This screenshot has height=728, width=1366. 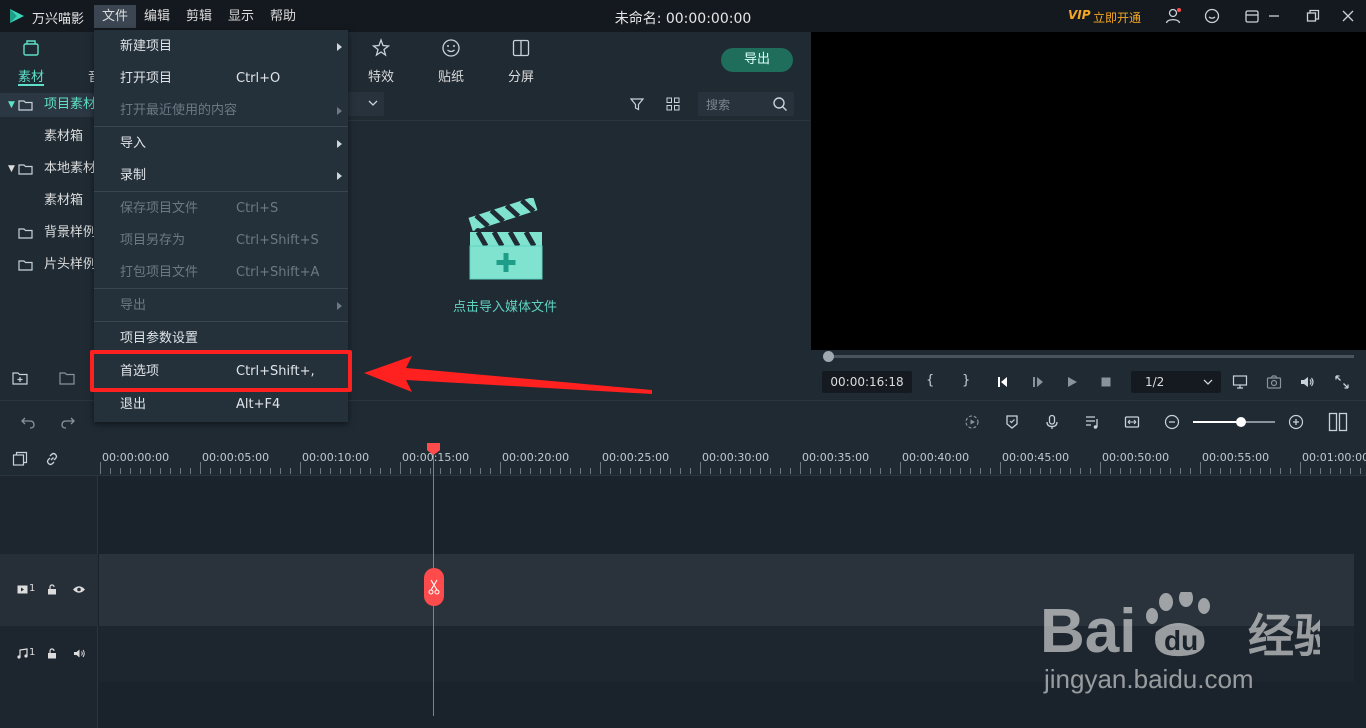 What do you see at coordinates (221, 144) in the screenshot?
I see `menu-item-import: 导入` at bounding box center [221, 144].